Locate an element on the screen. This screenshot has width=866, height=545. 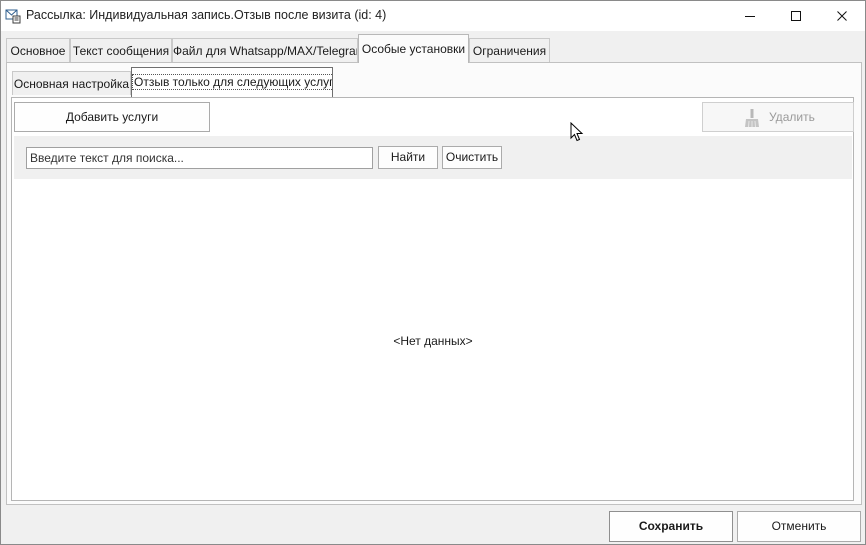
search-panel: Найти Очистить is located at coordinates (433, 157).